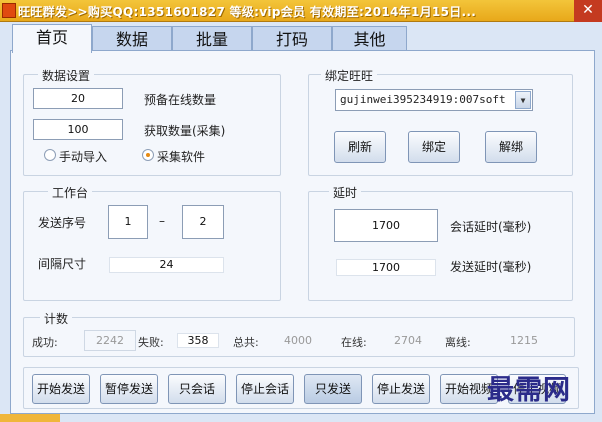  Describe the element at coordinates (148, 155) in the screenshot. I see `radio-collect-software` at that location.